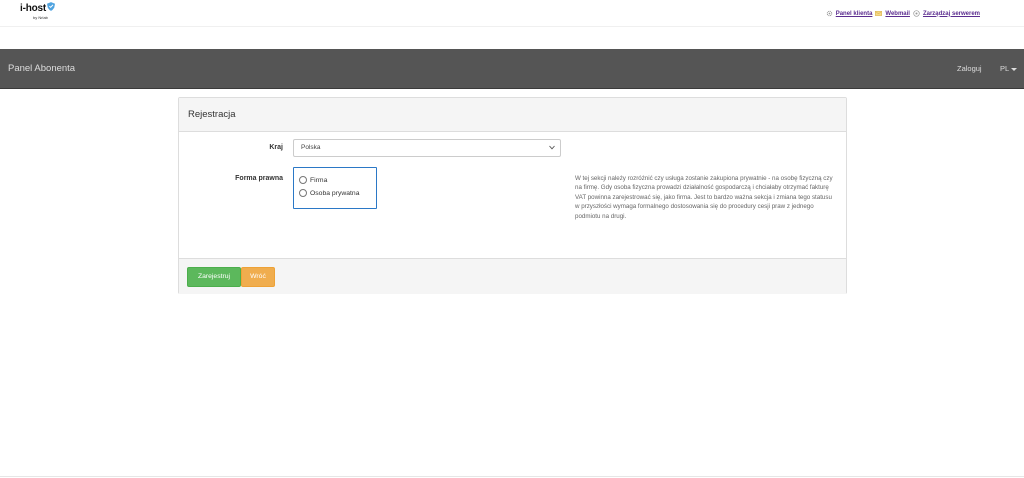  What do you see at coordinates (1014, 69) in the screenshot?
I see `caret-down-icon` at bounding box center [1014, 69].